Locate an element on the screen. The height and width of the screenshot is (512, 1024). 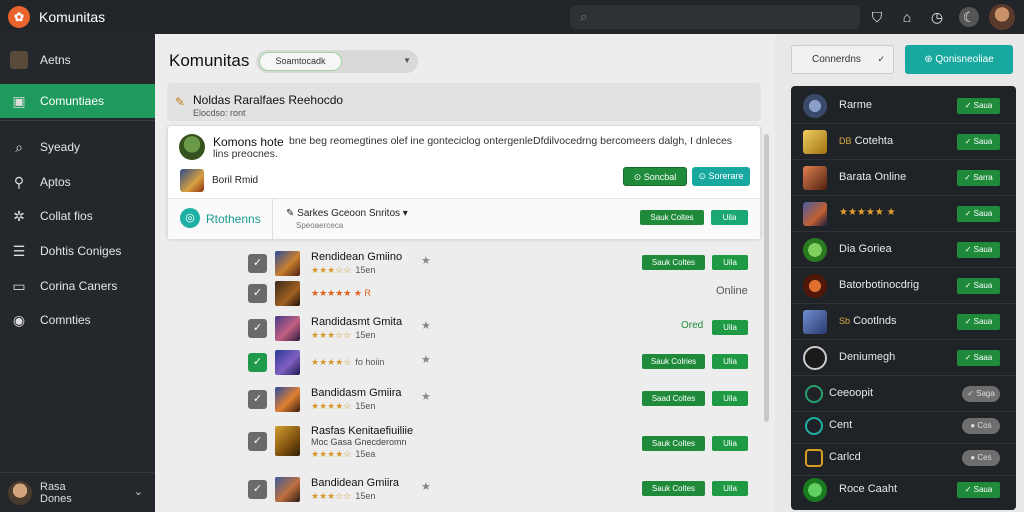
top-bar: ✿ Komunitas ⌕ ⛉ ⌂ ◷ ☾ is located at coordinates (512, 17).